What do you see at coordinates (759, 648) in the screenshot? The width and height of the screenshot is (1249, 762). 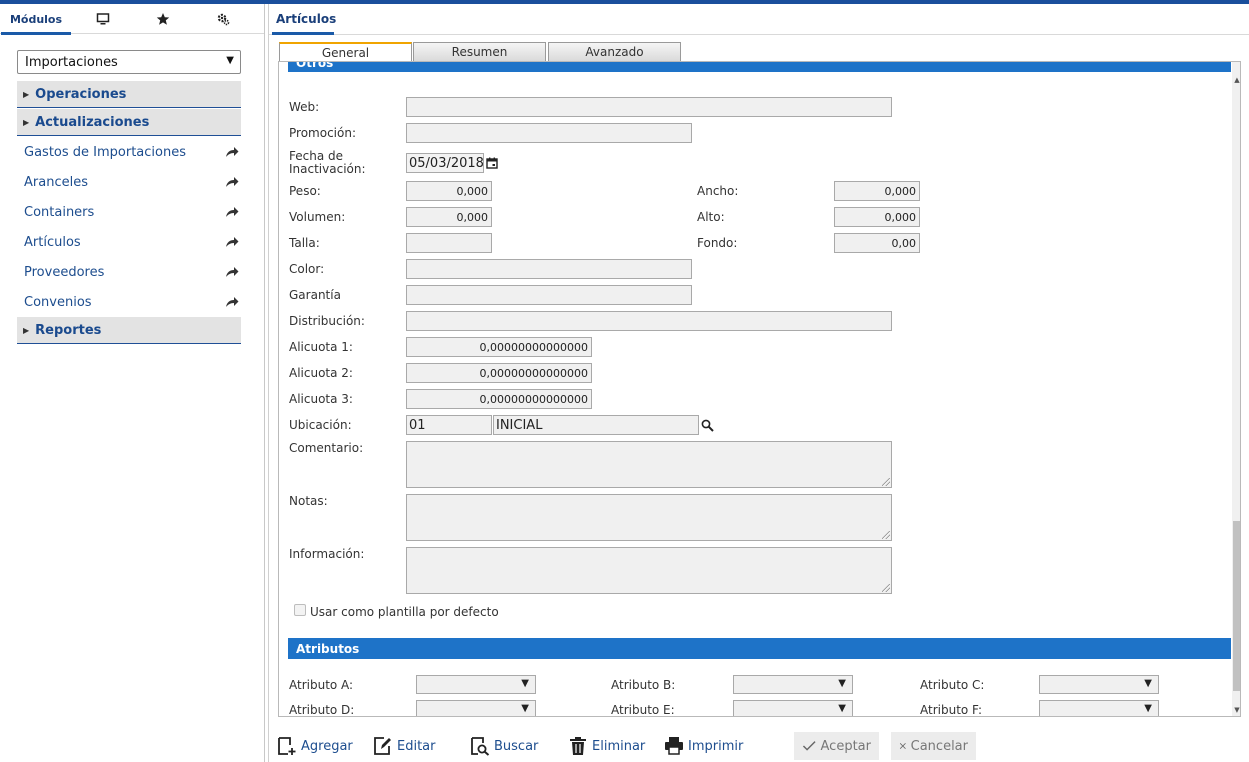 I see `section-atributos-header: Atributos` at bounding box center [759, 648].